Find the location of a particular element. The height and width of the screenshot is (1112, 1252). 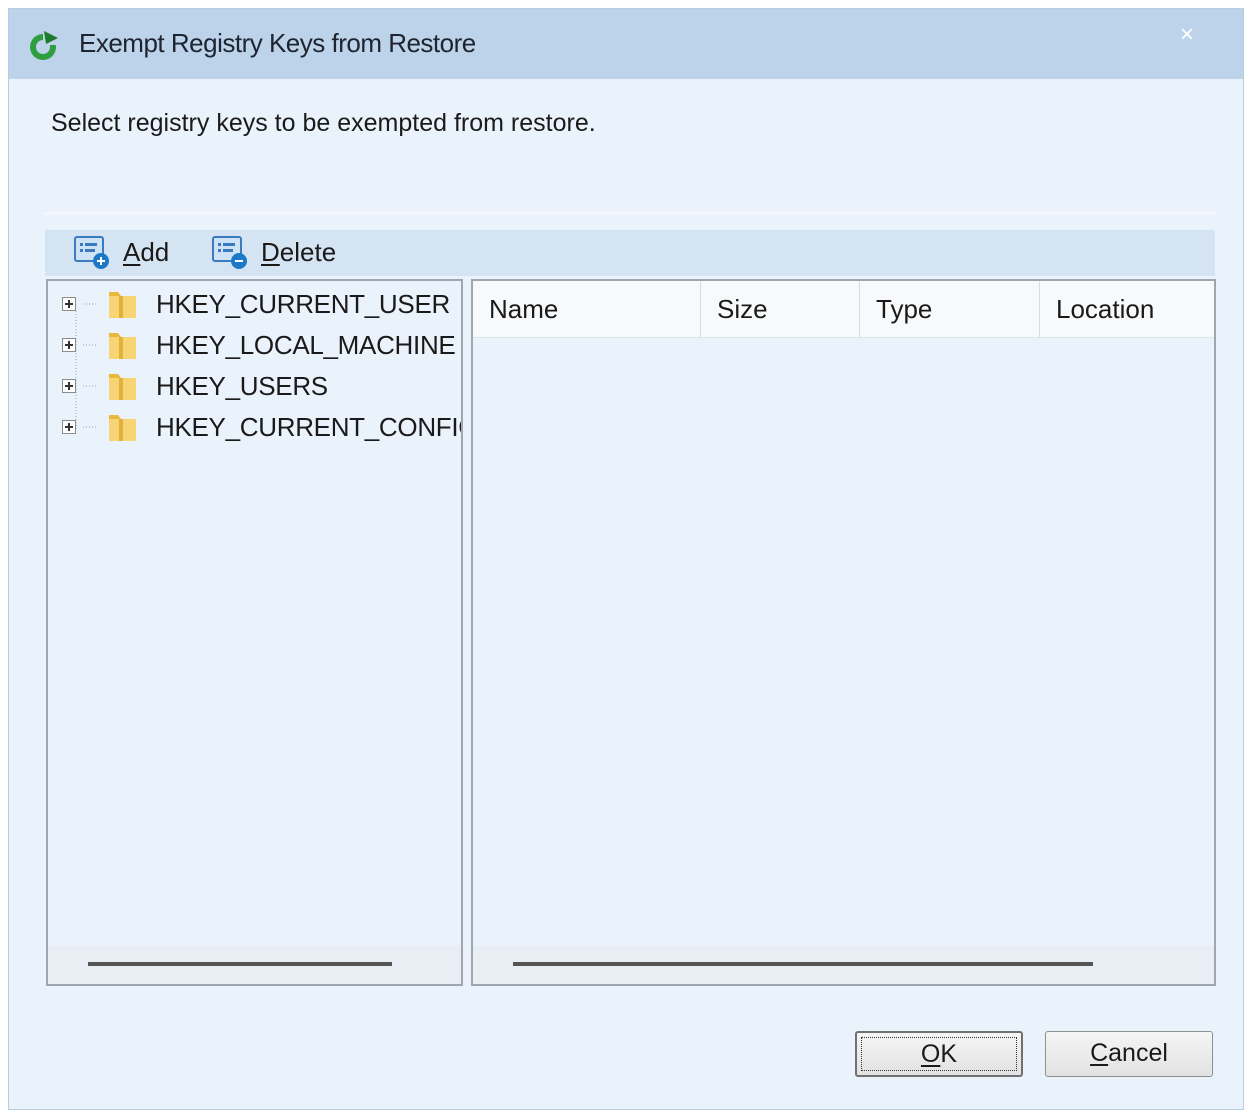

list-remove-icon is located at coordinates (229, 252).